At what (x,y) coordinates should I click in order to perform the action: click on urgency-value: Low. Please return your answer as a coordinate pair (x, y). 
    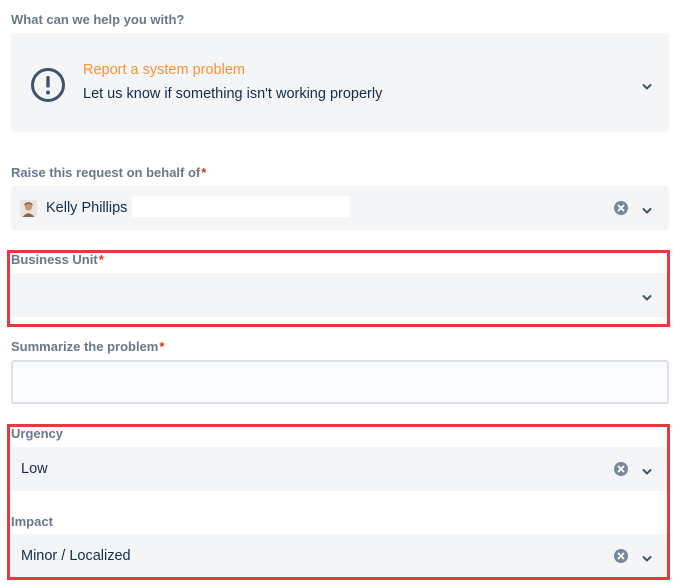
    Looking at the image, I should click on (34, 469).